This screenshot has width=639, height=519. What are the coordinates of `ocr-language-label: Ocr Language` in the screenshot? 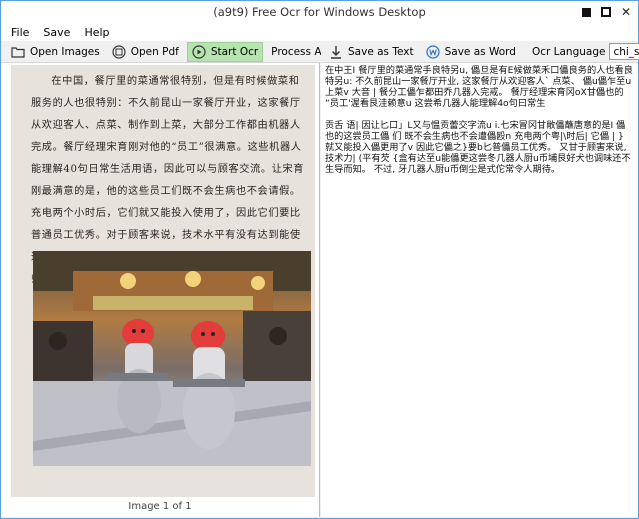 It's located at (568, 51).